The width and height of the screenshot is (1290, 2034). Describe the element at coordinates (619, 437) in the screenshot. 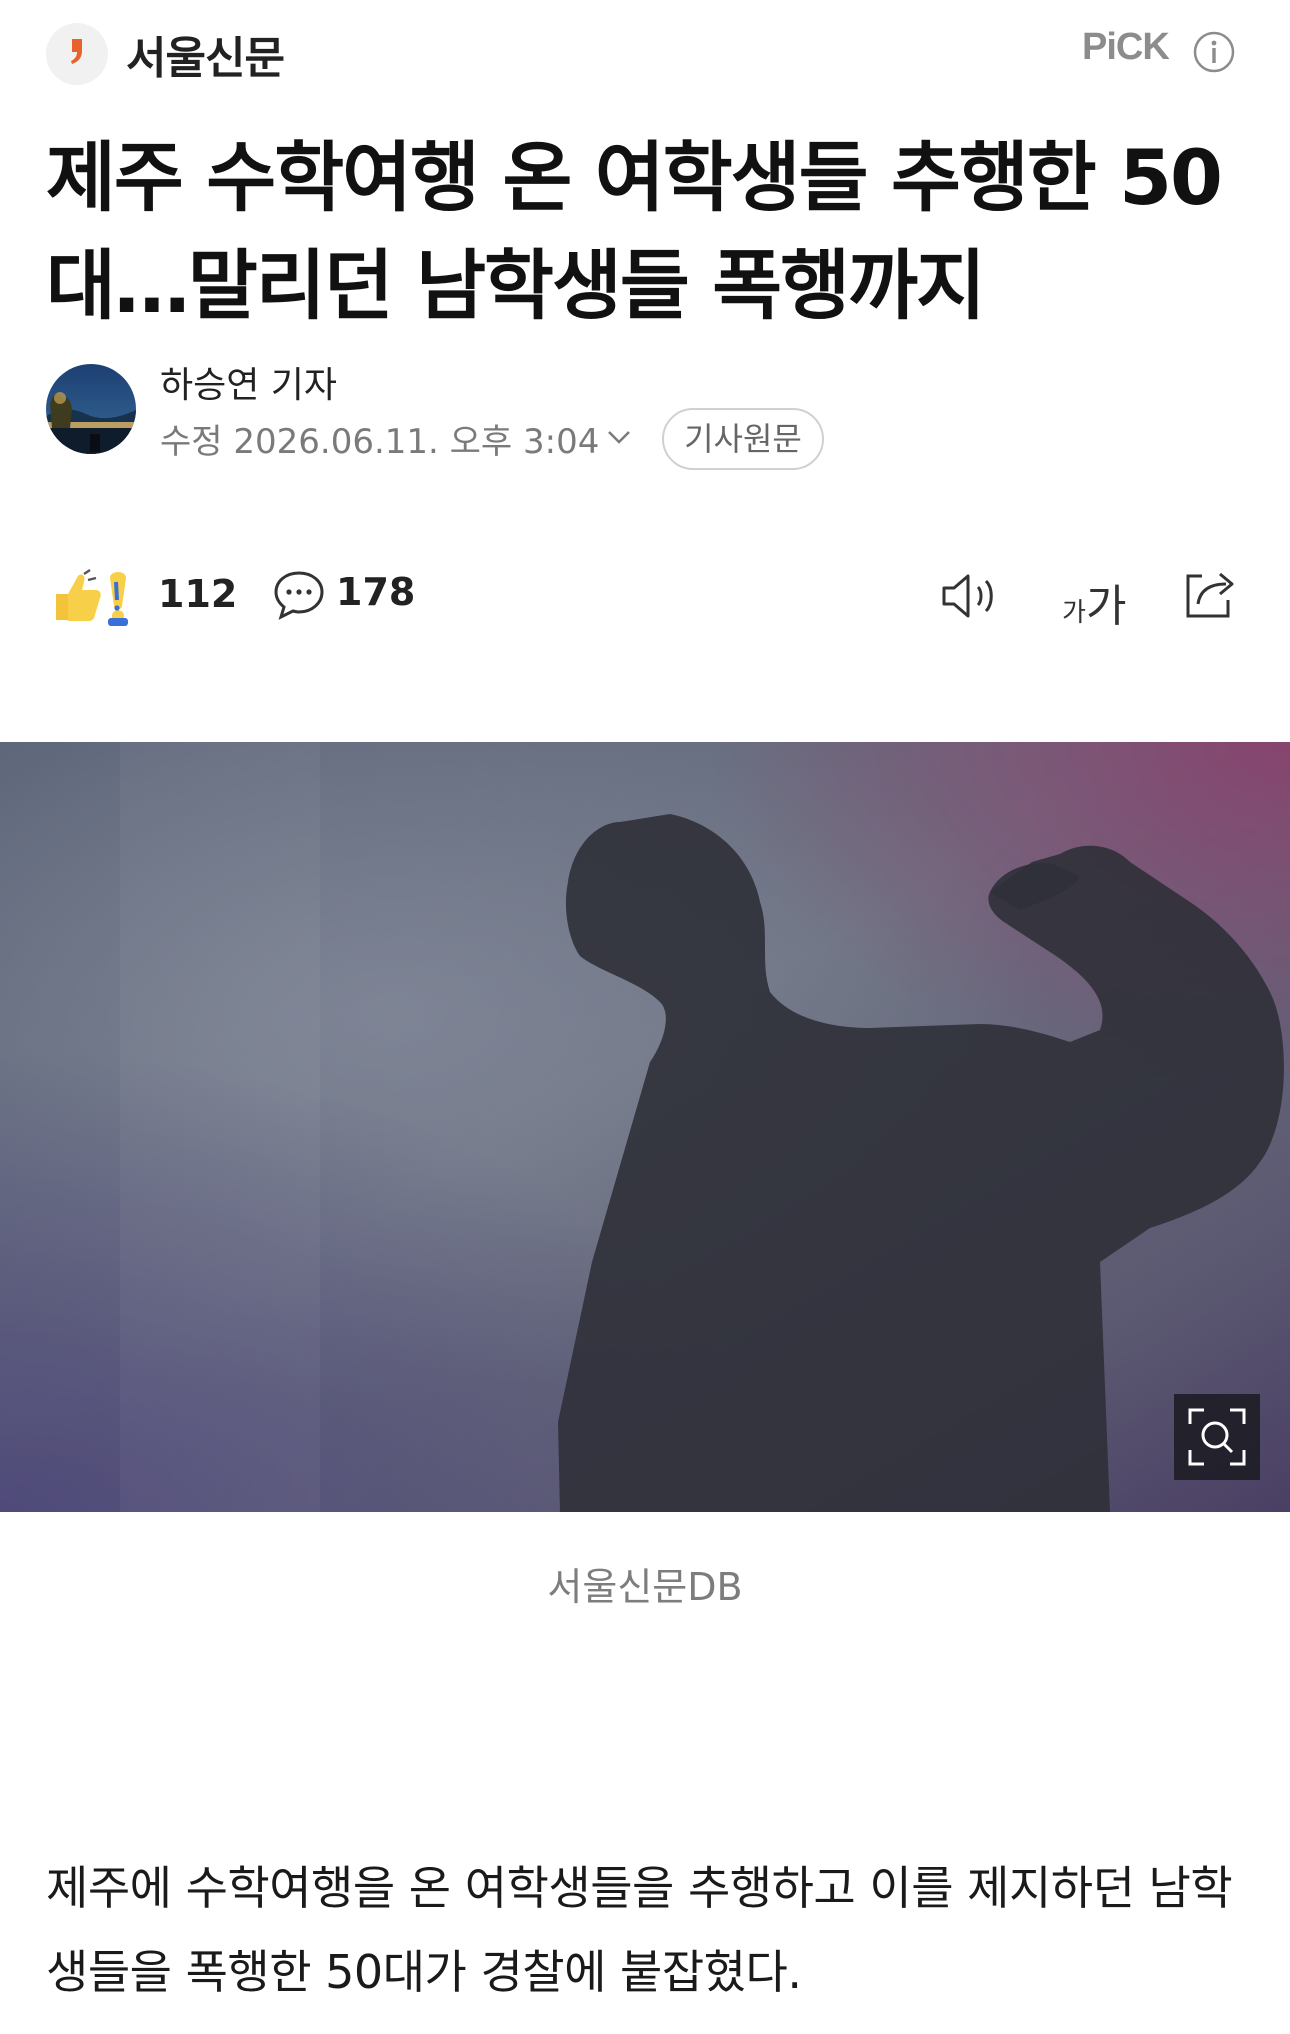

I see `chevron-down-icon` at that location.